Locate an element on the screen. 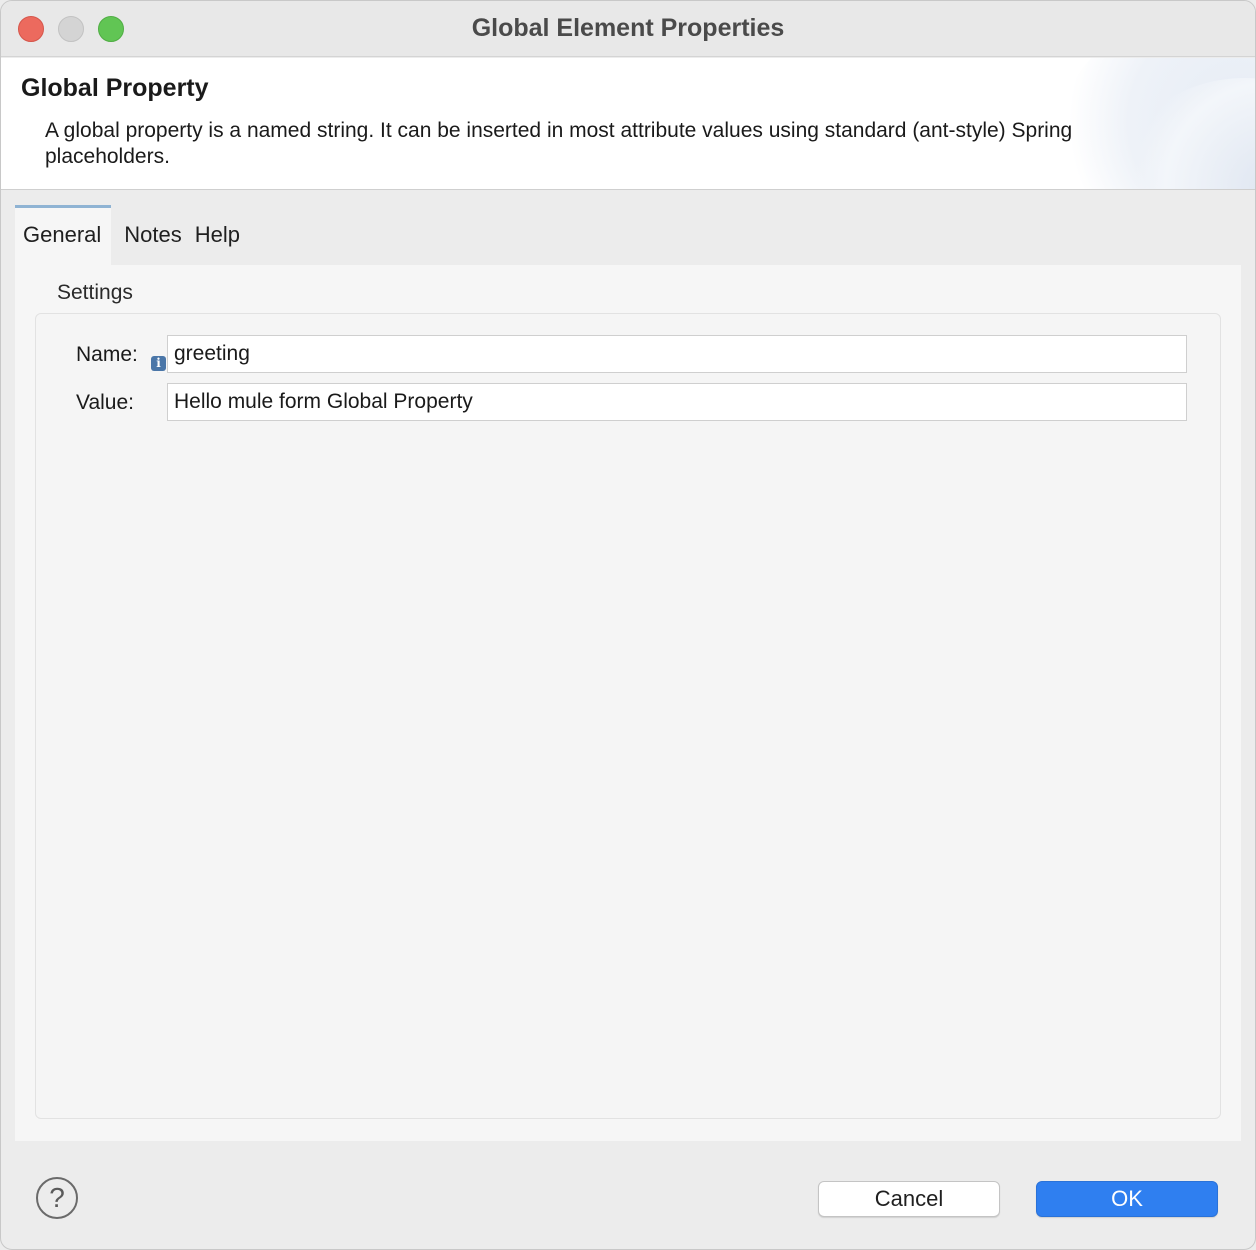 The width and height of the screenshot is (1256, 1250). tab-general: General is located at coordinates (63, 235).